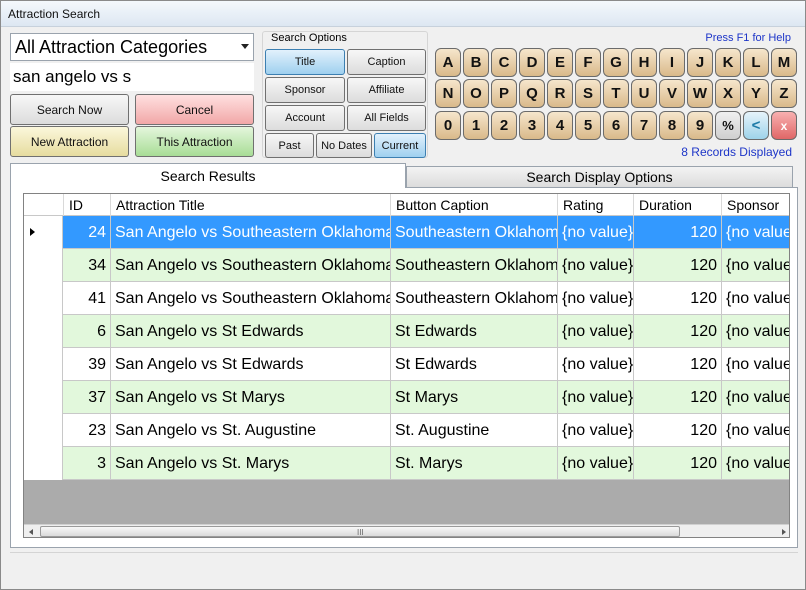 This screenshot has width=806, height=590. I want to click on key-p: P, so click(504, 93).